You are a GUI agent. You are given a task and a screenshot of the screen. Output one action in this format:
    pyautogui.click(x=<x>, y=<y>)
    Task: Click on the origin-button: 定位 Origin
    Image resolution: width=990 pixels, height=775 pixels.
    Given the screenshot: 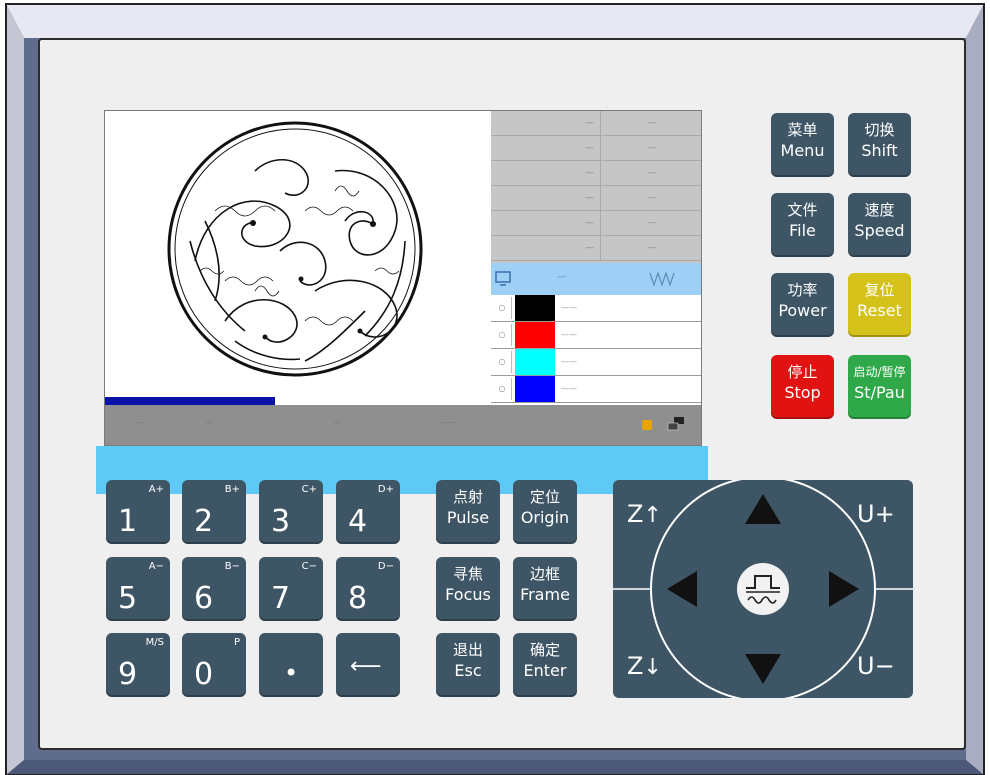 What is the action you would take?
    pyautogui.click(x=545, y=512)
    